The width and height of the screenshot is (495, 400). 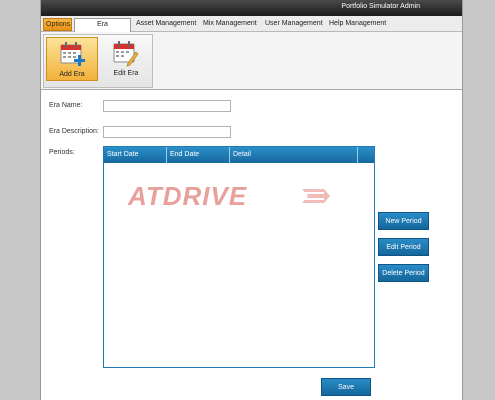 What do you see at coordinates (198, 155) in the screenshot?
I see `column-end-date: End Date` at bounding box center [198, 155].